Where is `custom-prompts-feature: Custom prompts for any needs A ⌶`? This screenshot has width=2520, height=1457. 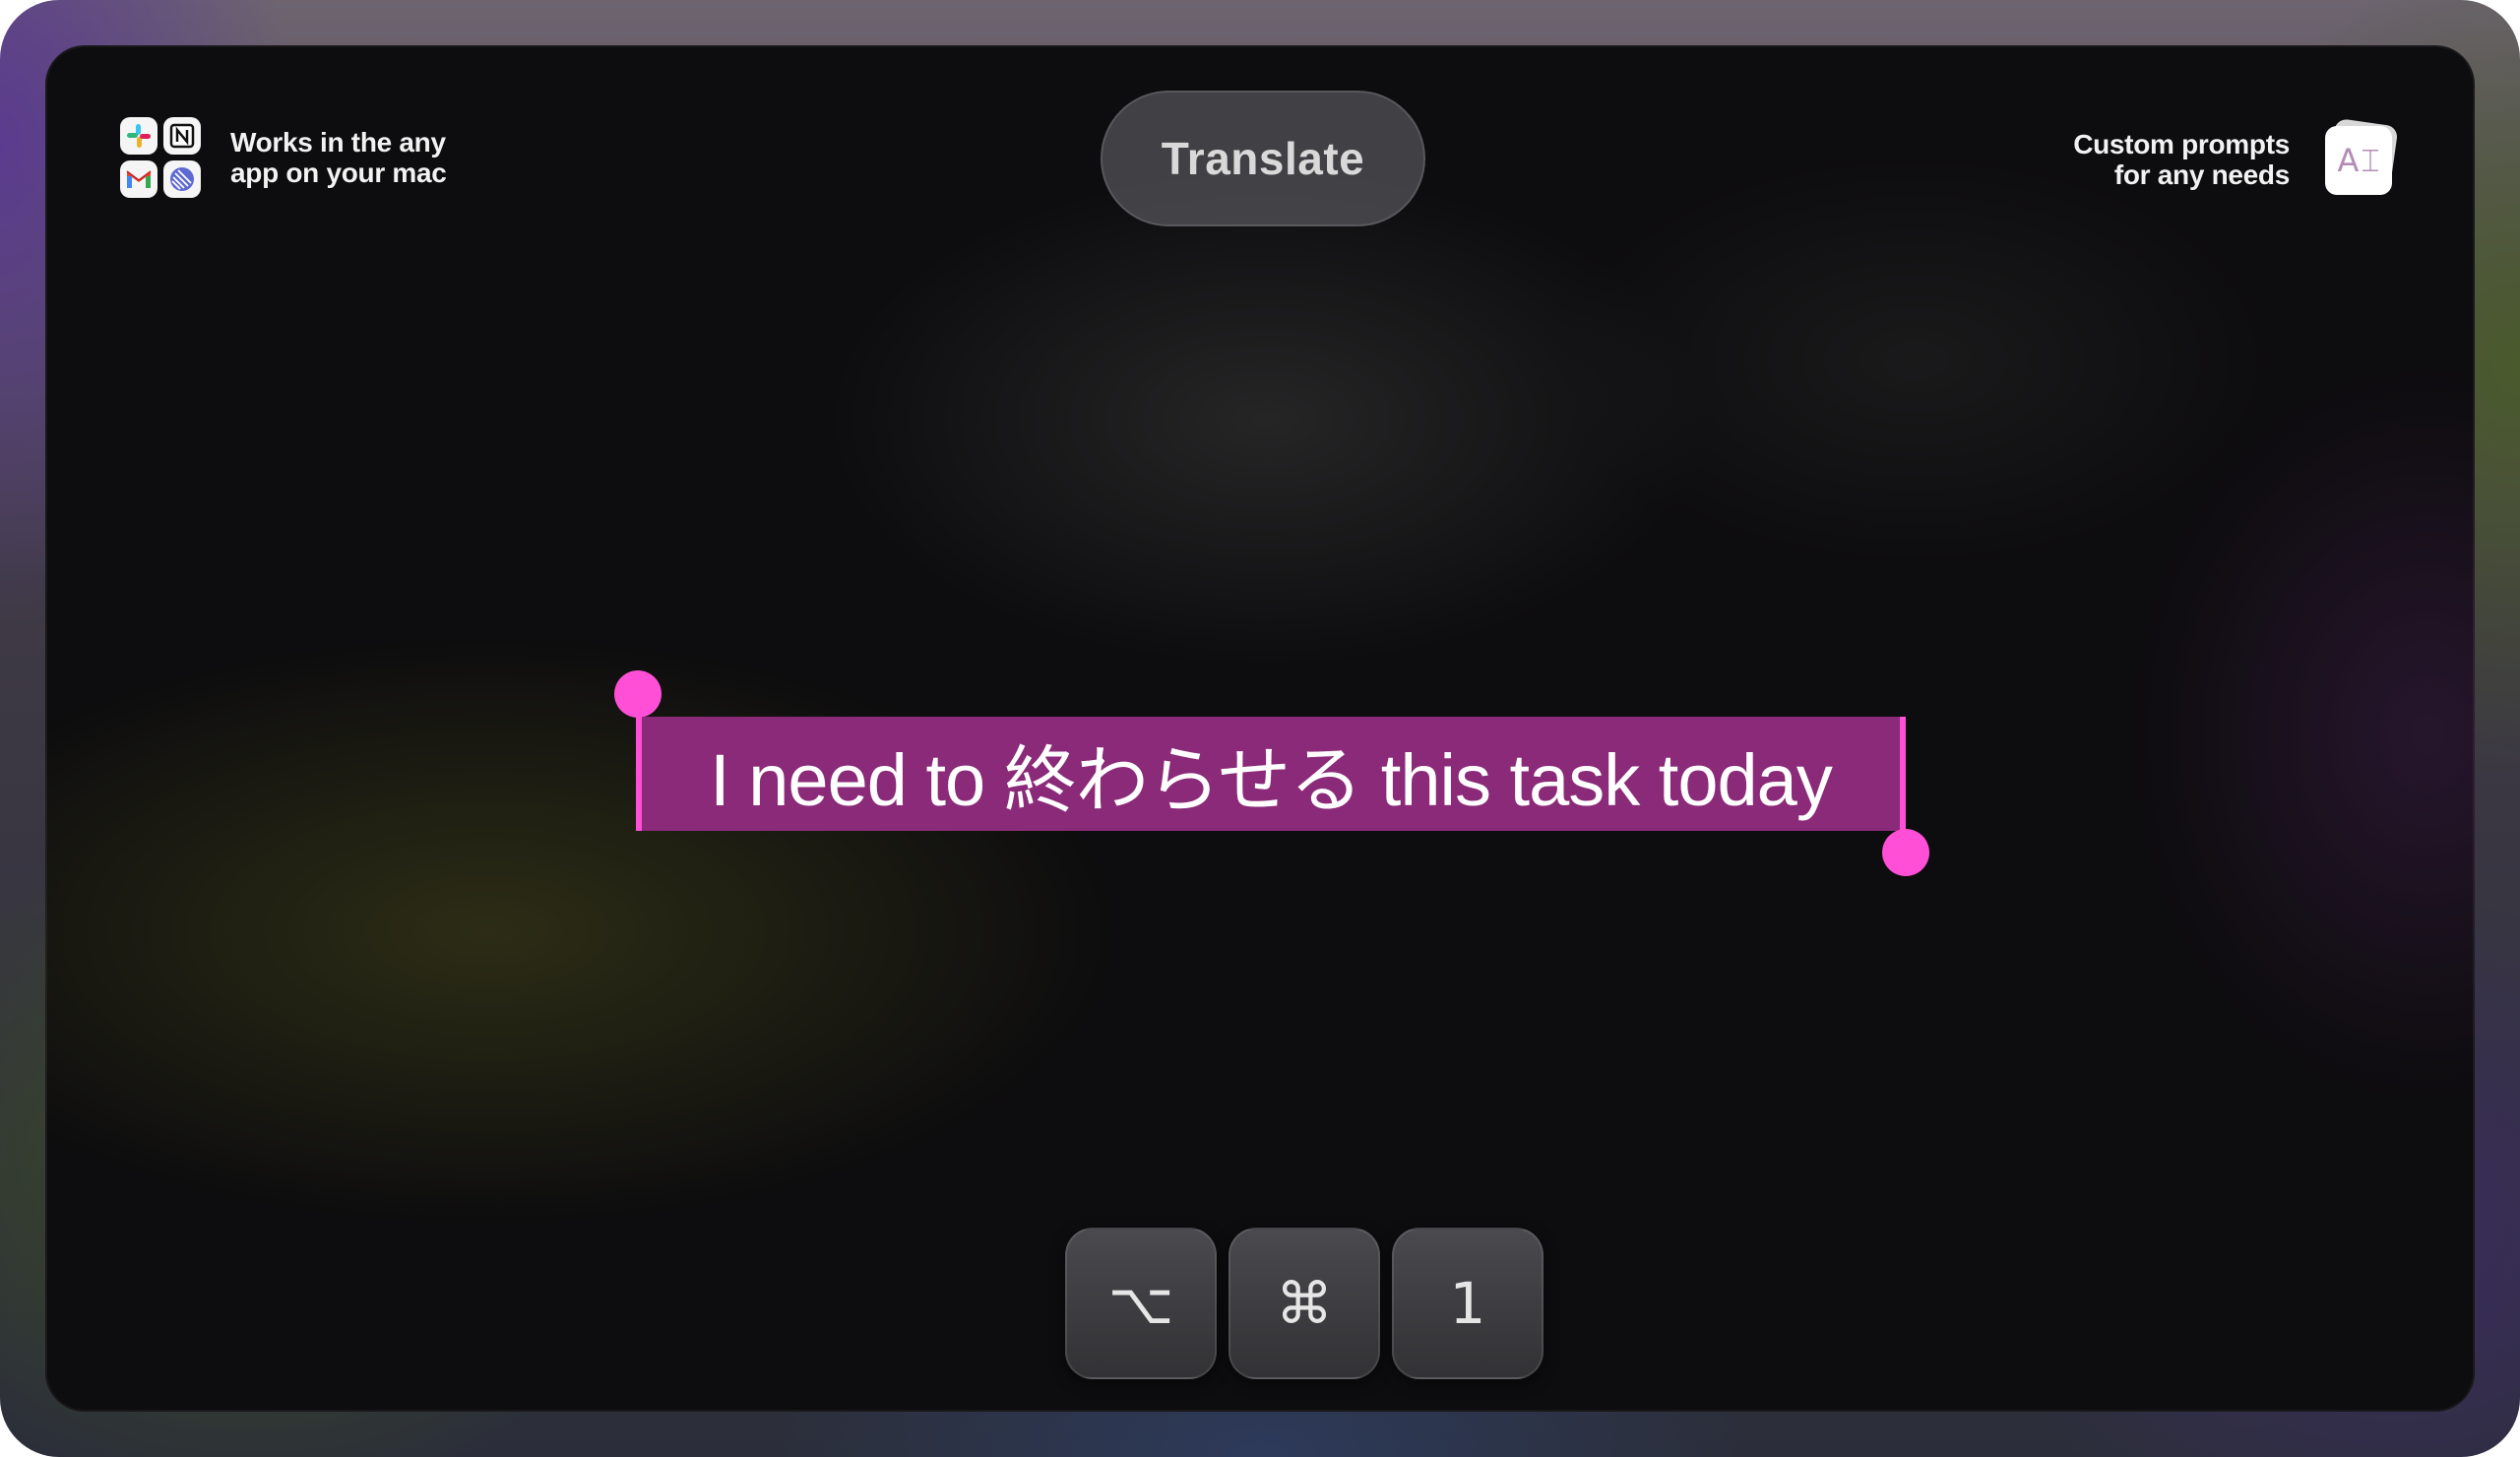
custom-prompts-feature: Custom prompts for any needs A ⌶ is located at coordinates (2236, 157).